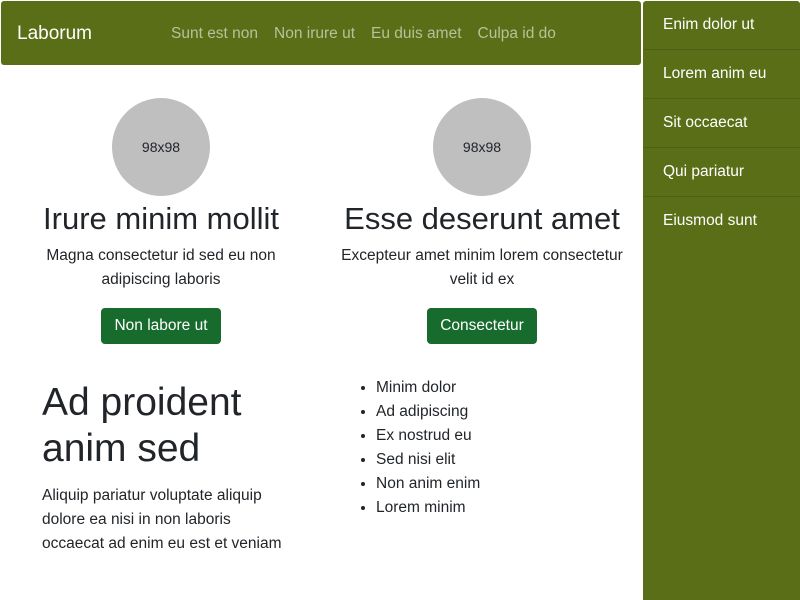  What do you see at coordinates (54, 34) in the screenshot?
I see `brand-logo: Laborum` at bounding box center [54, 34].